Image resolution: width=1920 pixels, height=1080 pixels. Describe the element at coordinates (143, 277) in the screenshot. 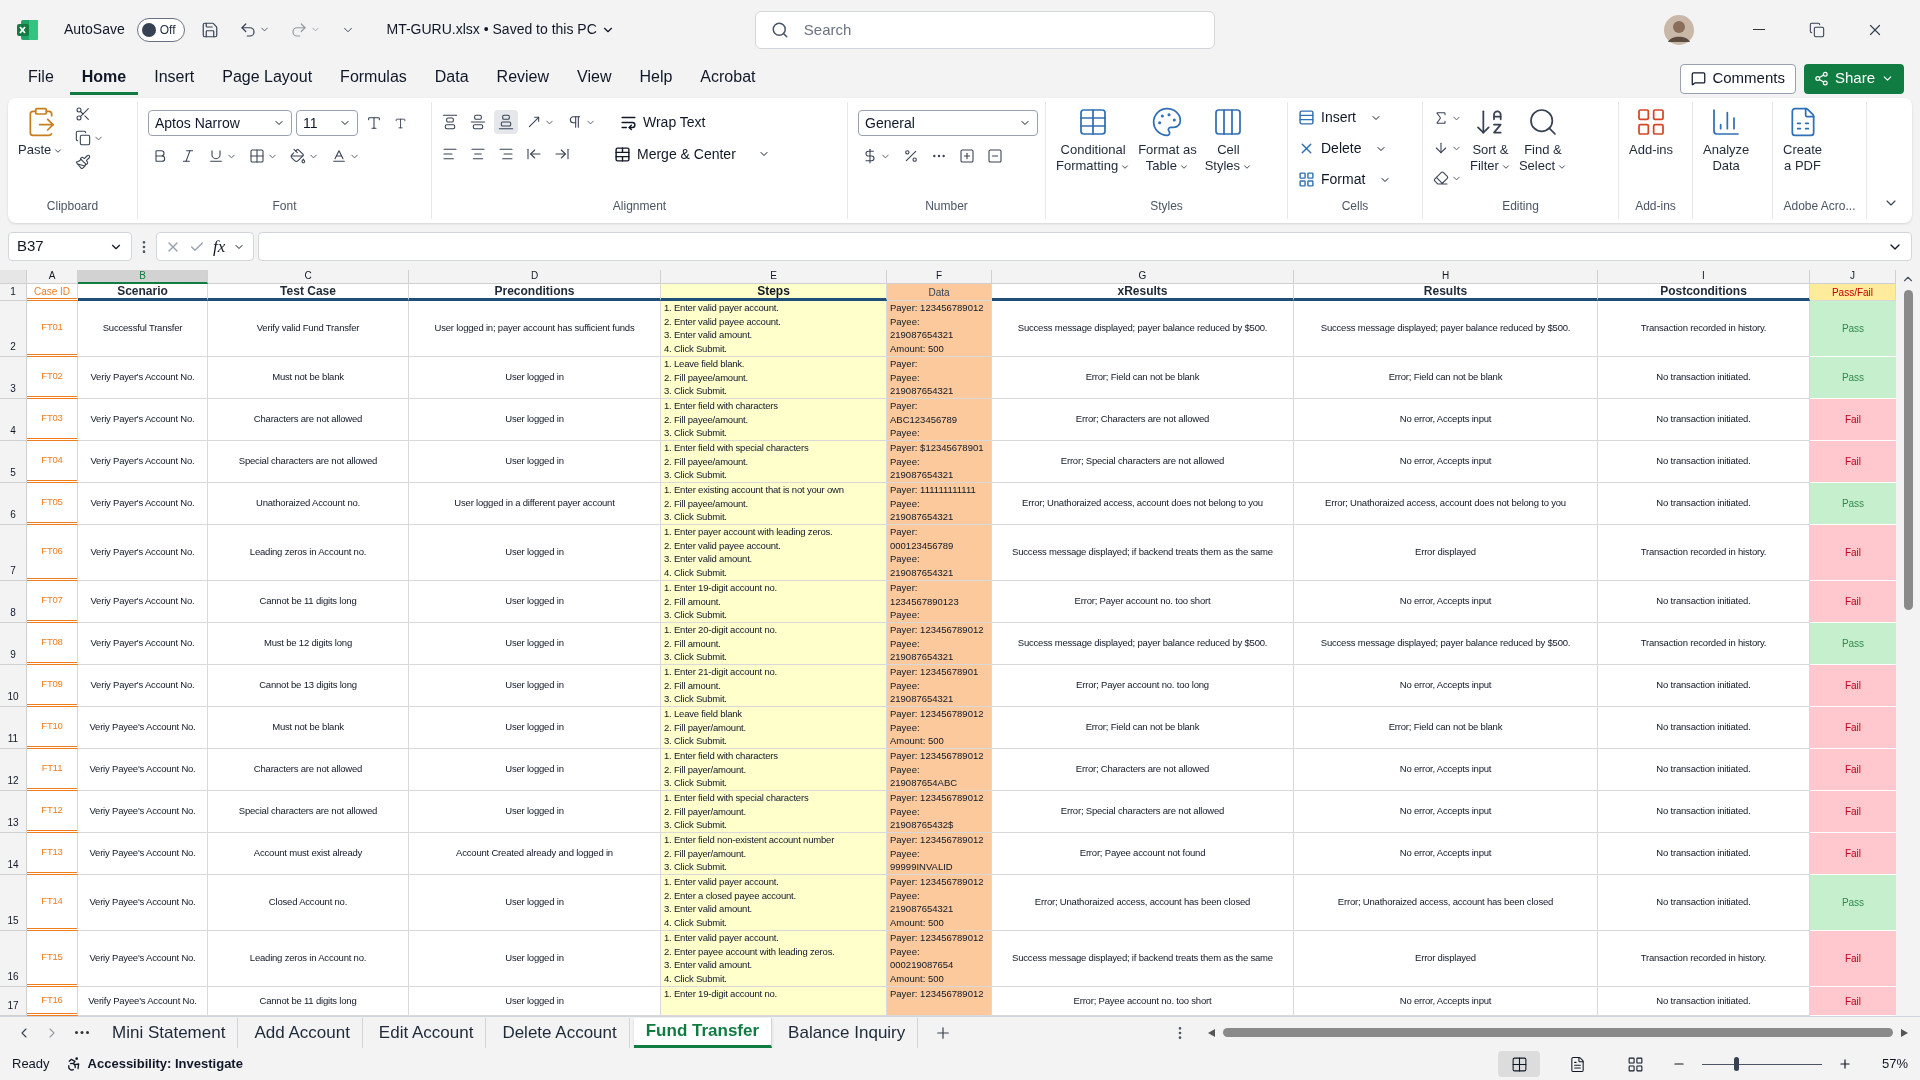

I see `column-header: B` at that location.